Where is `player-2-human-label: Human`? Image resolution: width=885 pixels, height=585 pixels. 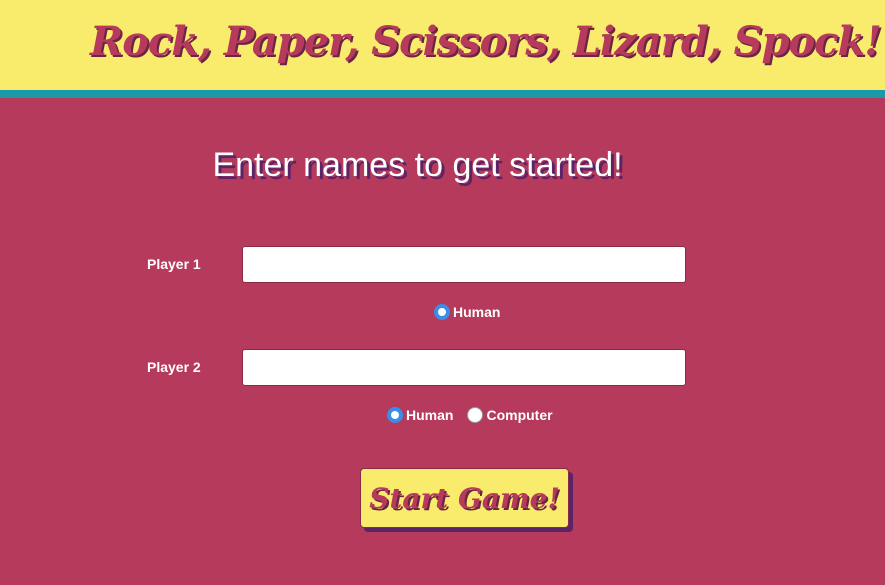
player-2-human-label: Human is located at coordinates (430, 415).